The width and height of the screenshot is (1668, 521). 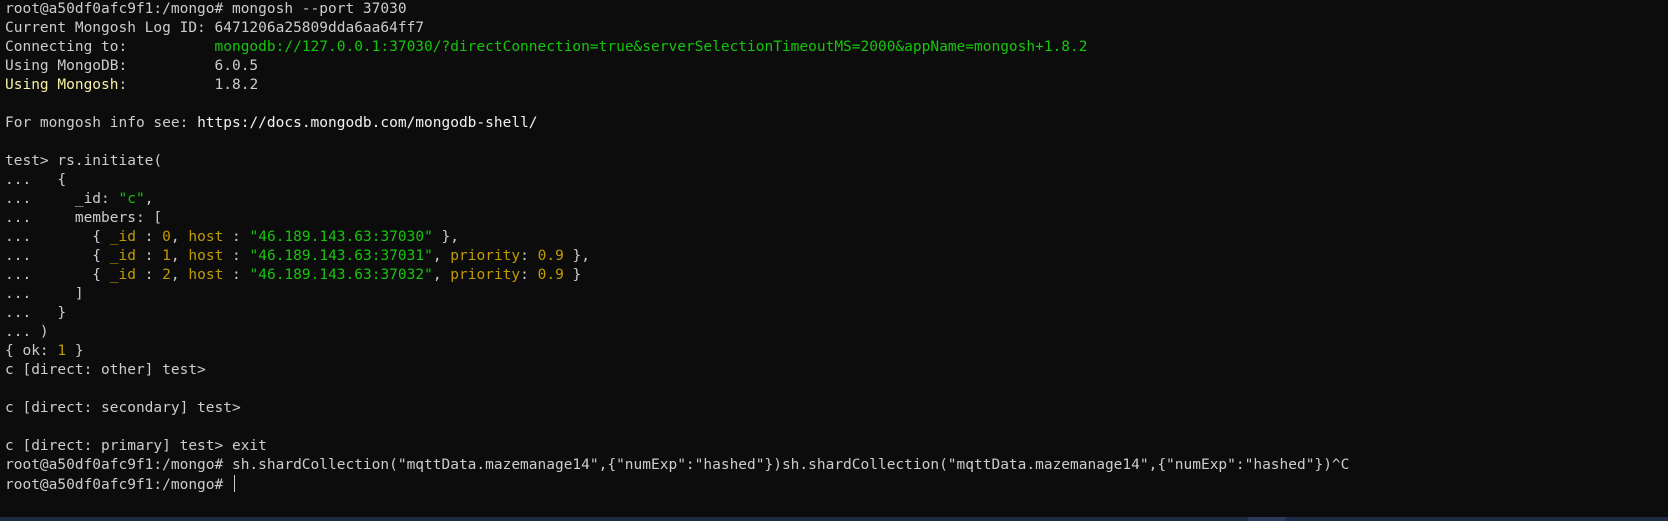 I want to click on terminal-line: ... members: [, so click(x=836, y=218).